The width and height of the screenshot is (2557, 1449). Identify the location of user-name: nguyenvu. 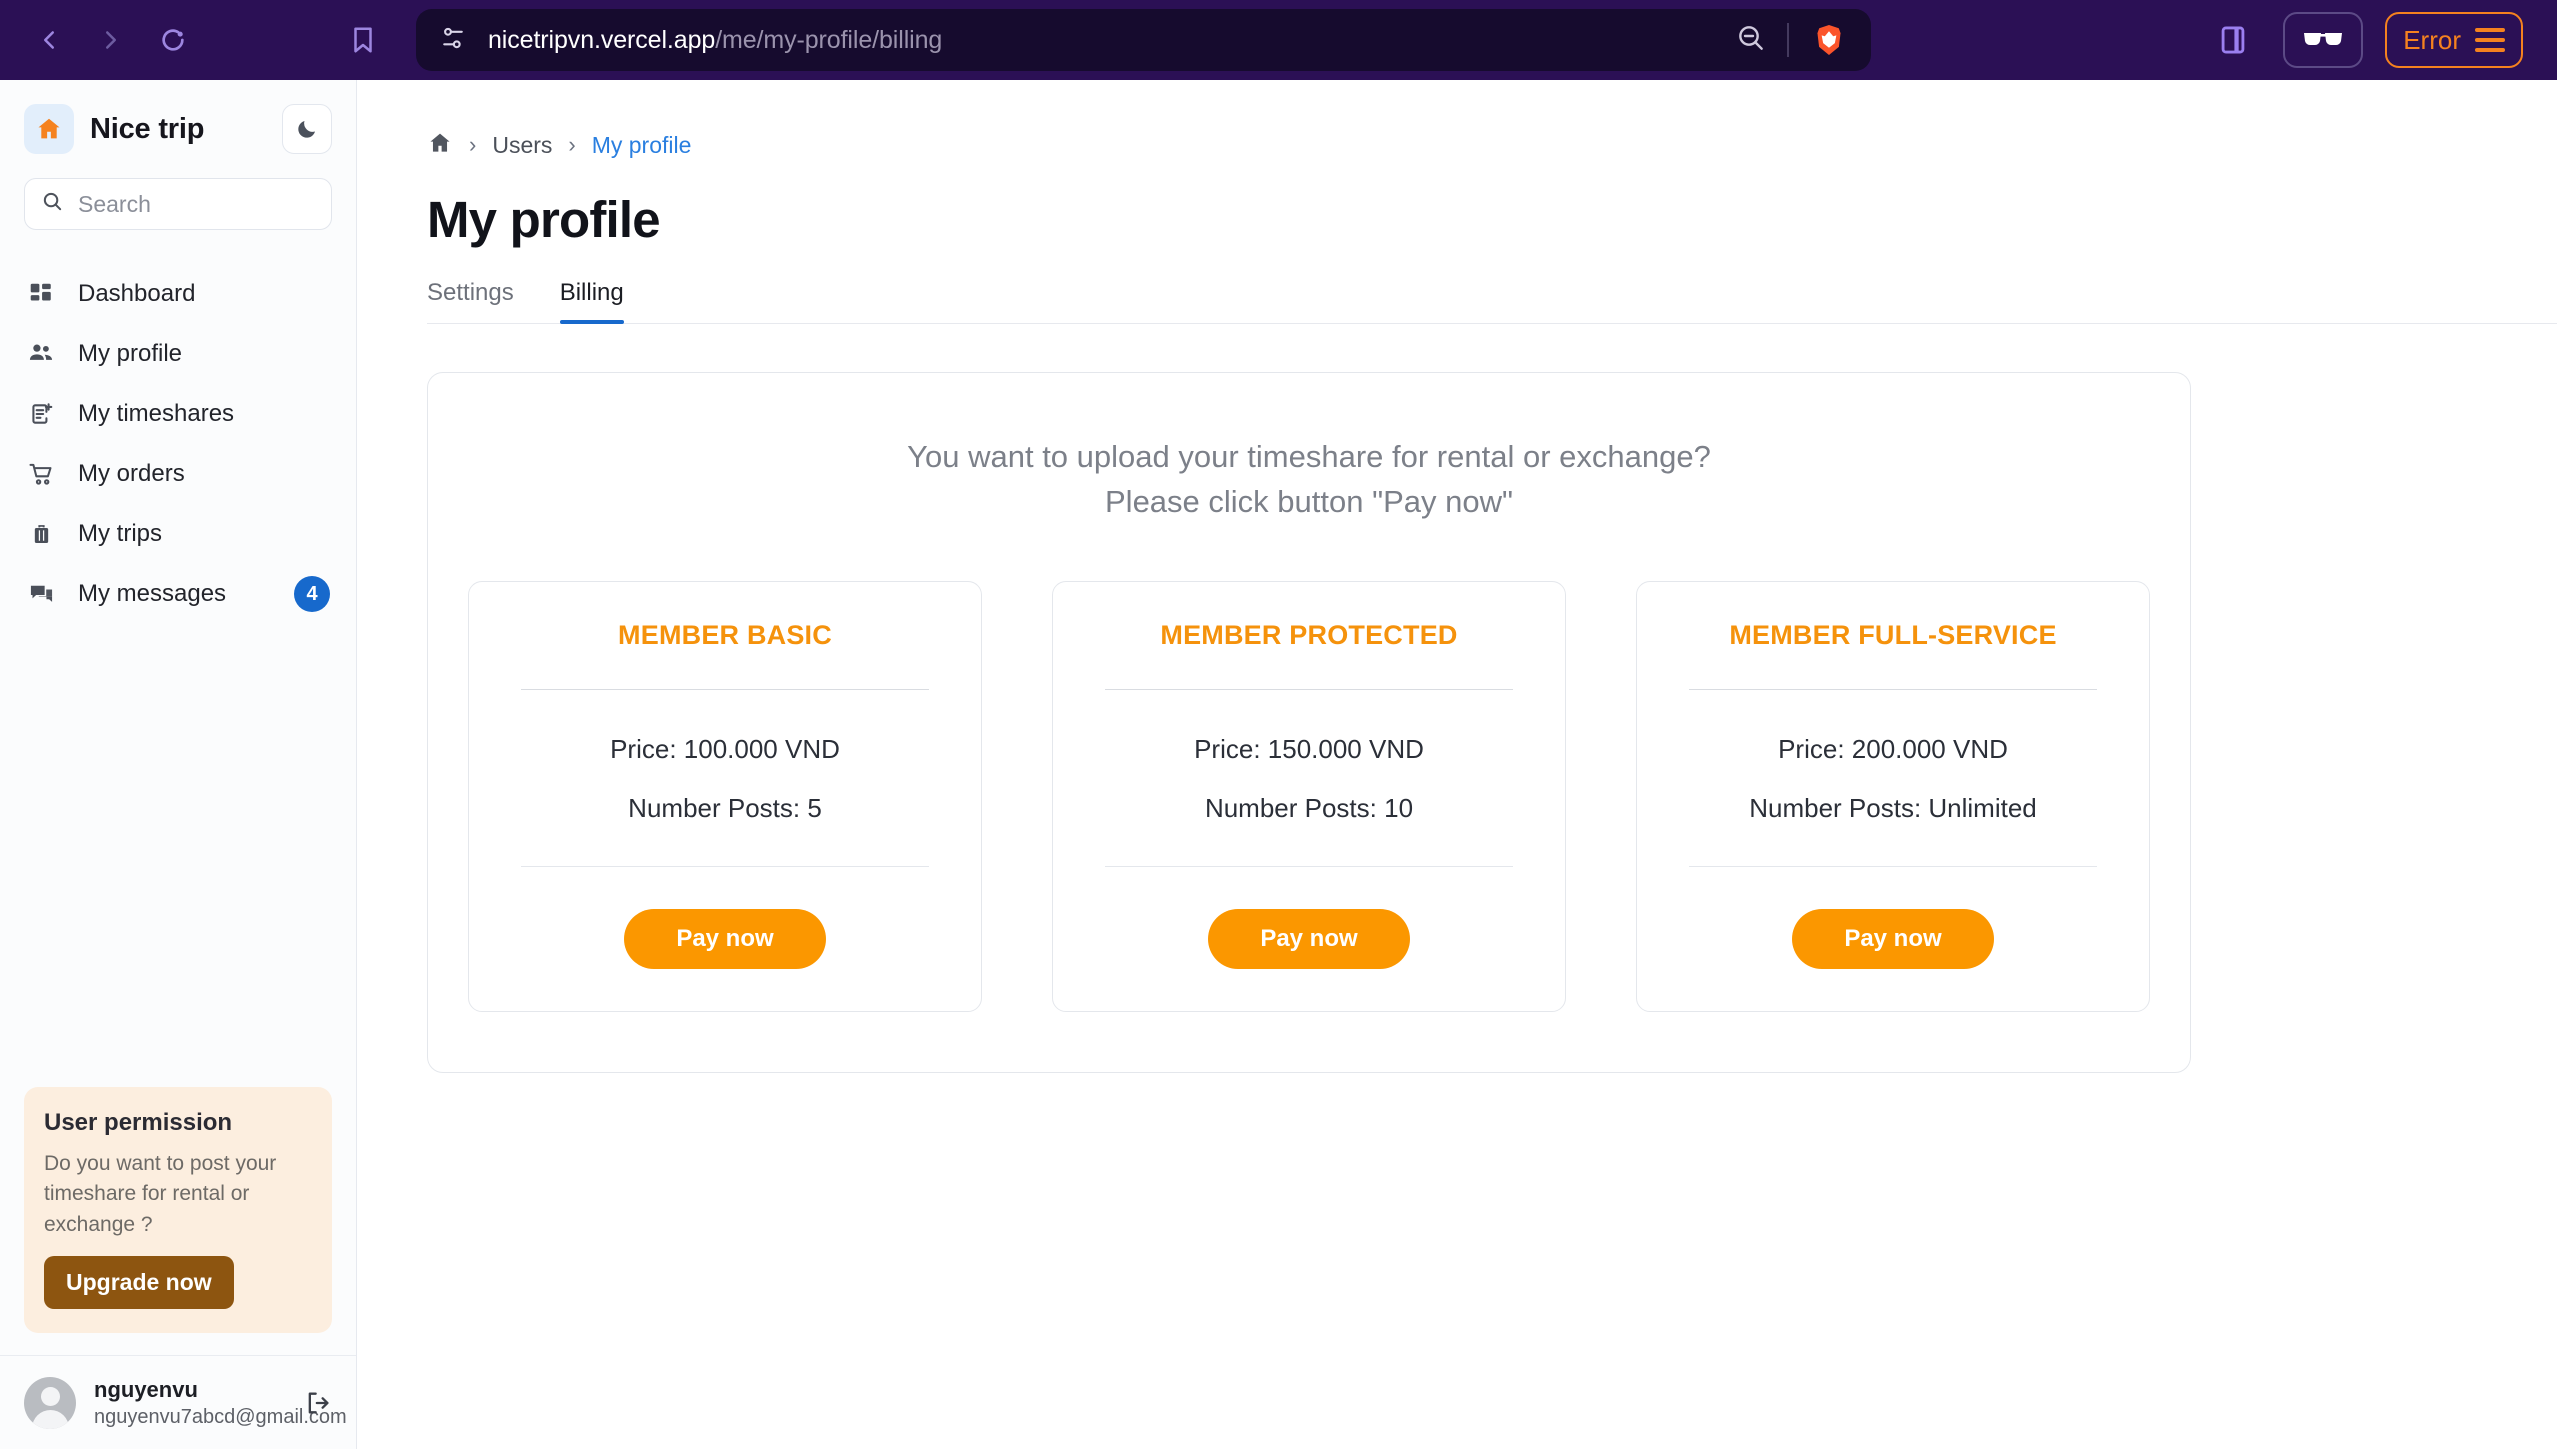
(146, 1389).